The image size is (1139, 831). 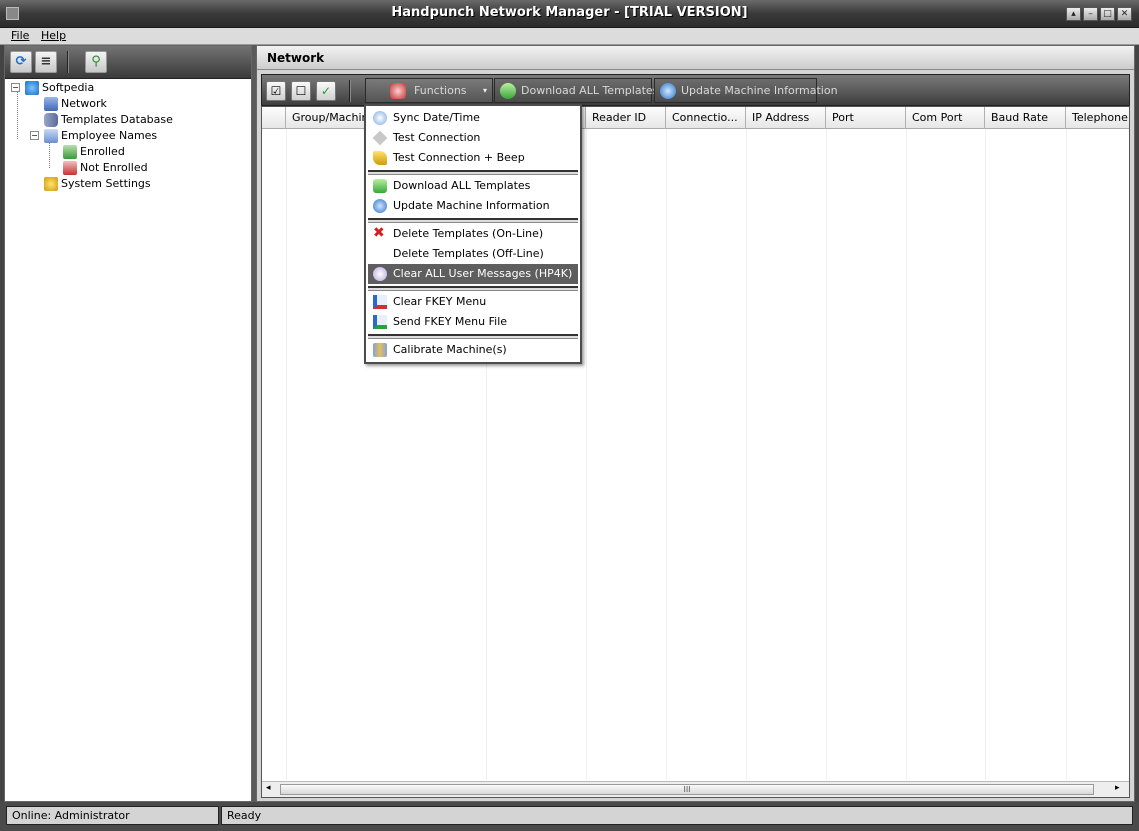 I want to click on scroll-right-icon: ▸, so click(x=1117, y=788).